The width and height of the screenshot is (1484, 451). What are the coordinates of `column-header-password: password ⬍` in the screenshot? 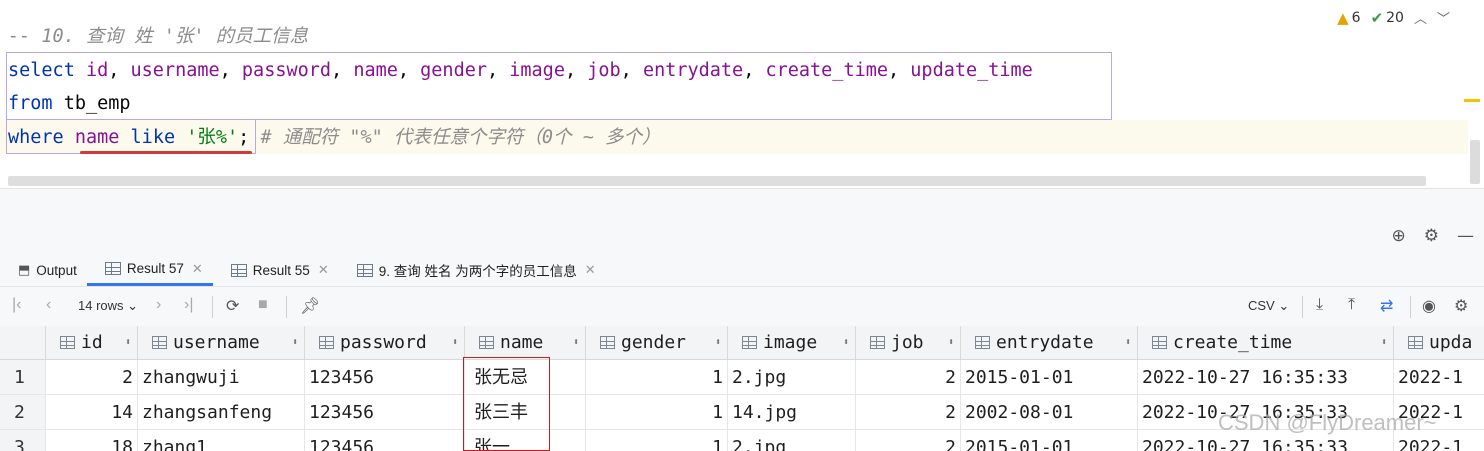 It's located at (385, 343).